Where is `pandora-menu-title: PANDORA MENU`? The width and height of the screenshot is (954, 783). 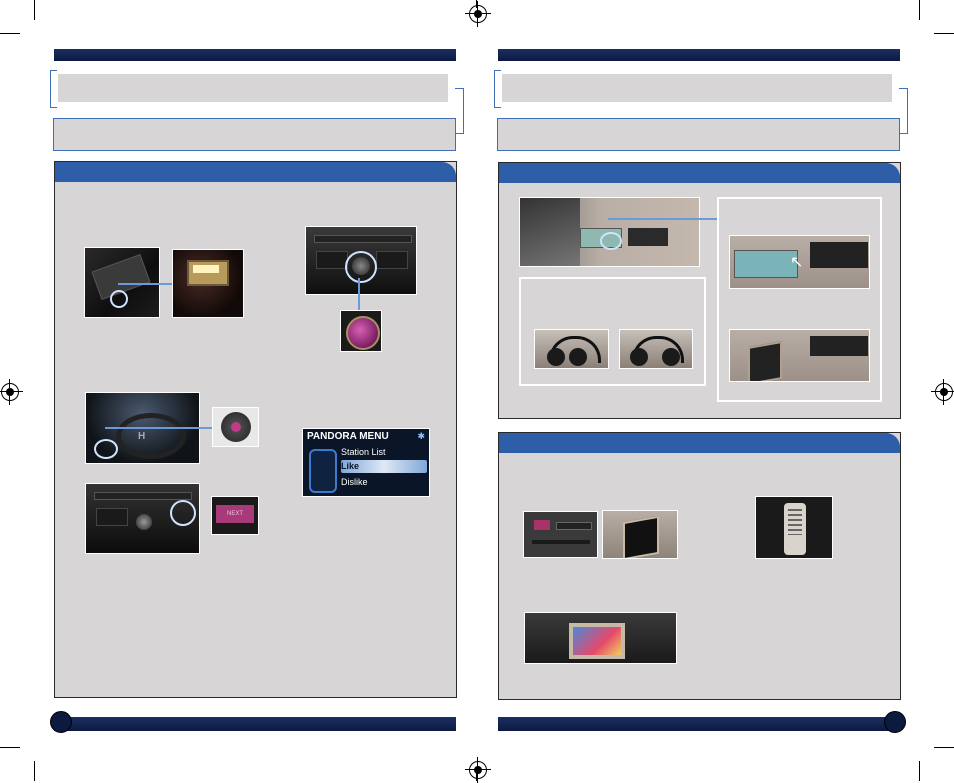 pandora-menu-title: PANDORA MENU is located at coordinates (348, 436).